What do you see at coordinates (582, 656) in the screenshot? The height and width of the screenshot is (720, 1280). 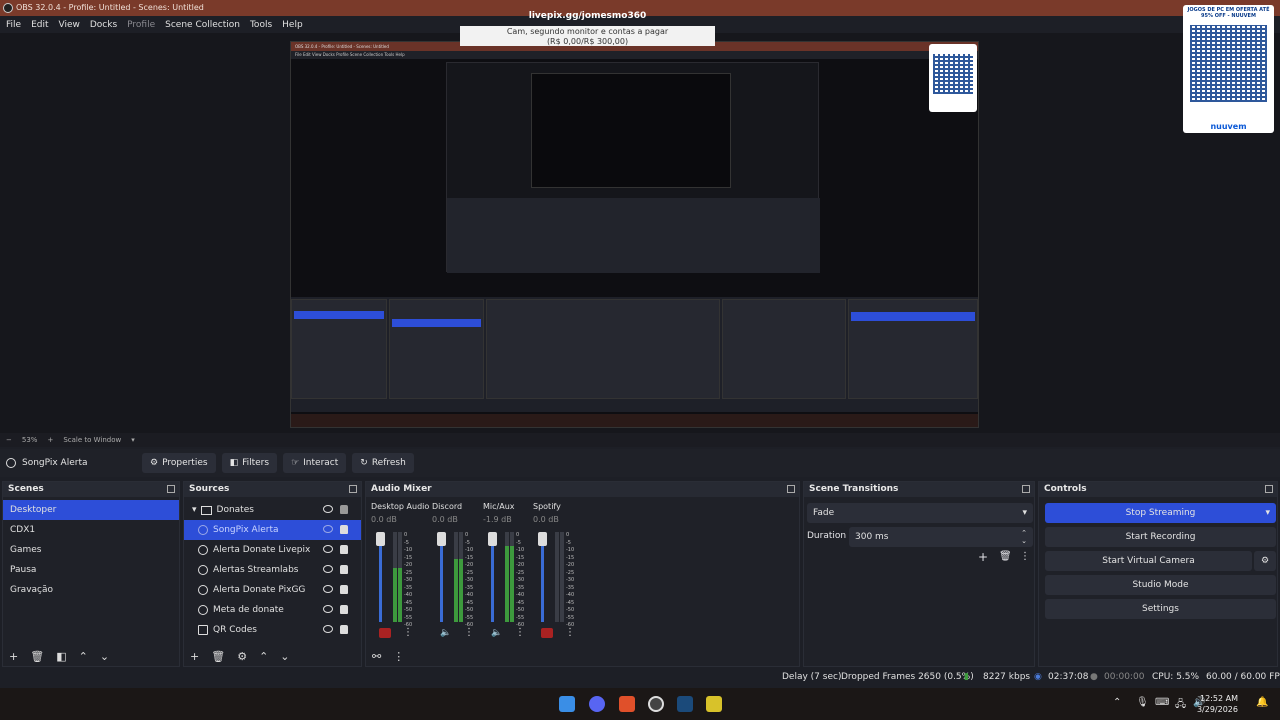 I see `mixer-footer: ⚯ ⋮` at bounding box center [582, 656].